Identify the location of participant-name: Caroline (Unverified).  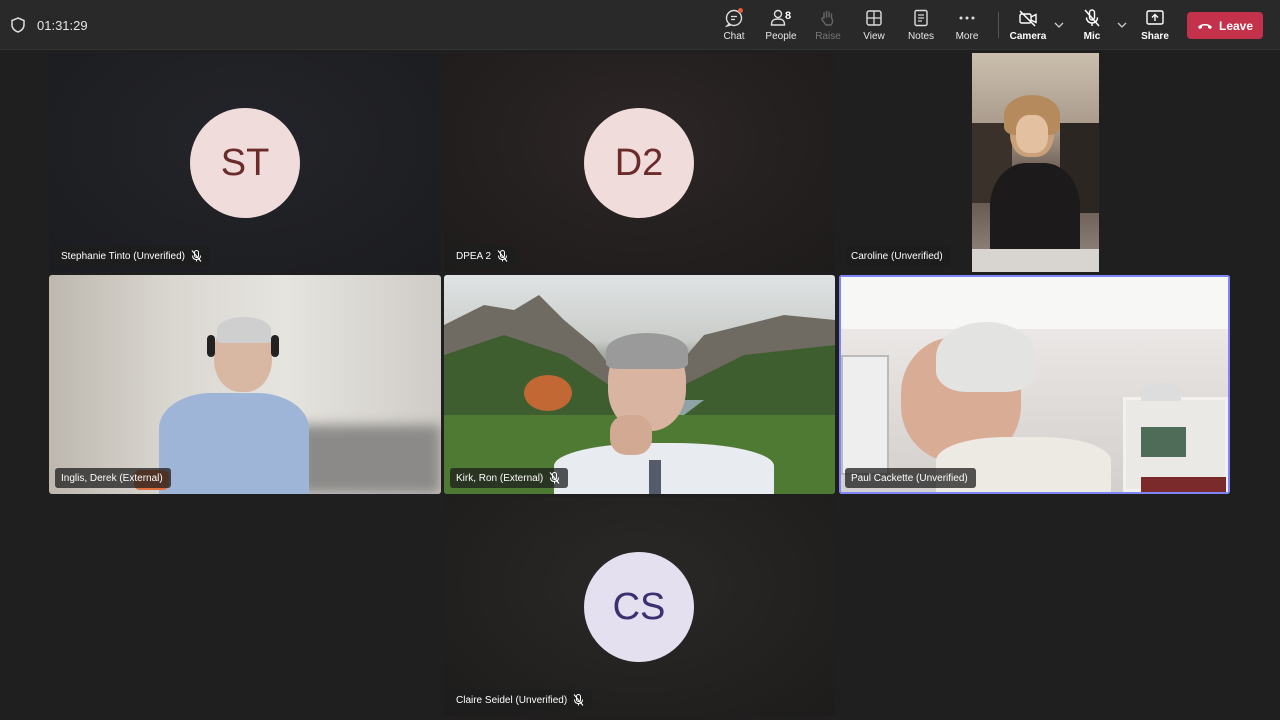
(897, 256).